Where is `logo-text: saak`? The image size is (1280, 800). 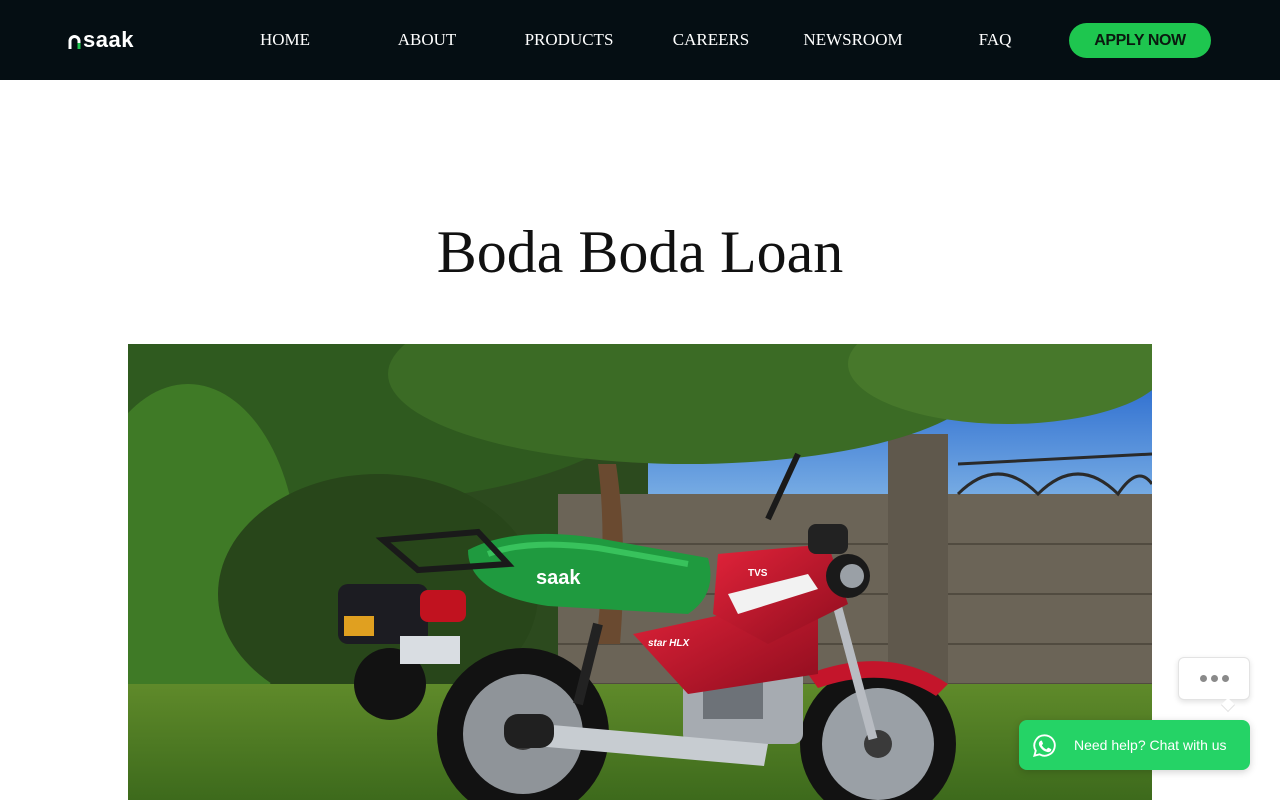 logo-text: saak is located at coordinates (108, 39).